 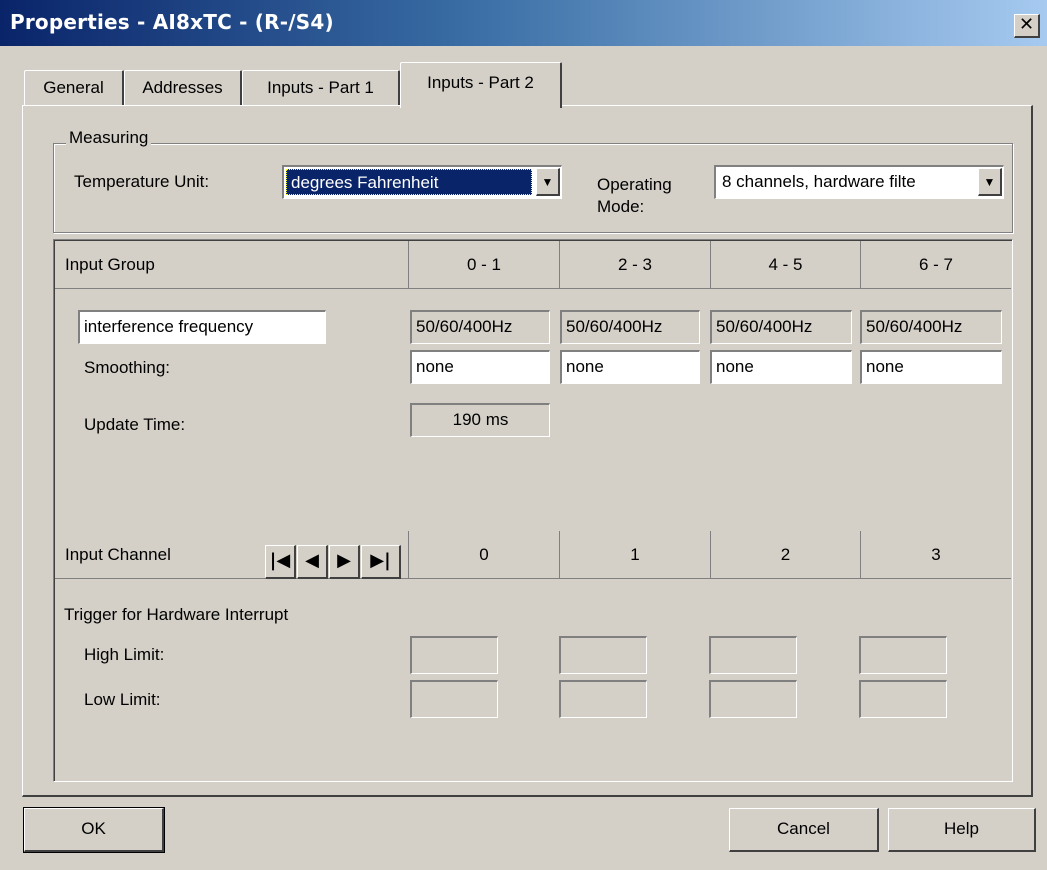 What do you see at coordinates (819, 181) in the screenshot?
I see `operating-mode-value: 8 channels, hardware filte` at bounding box center [819, 181].